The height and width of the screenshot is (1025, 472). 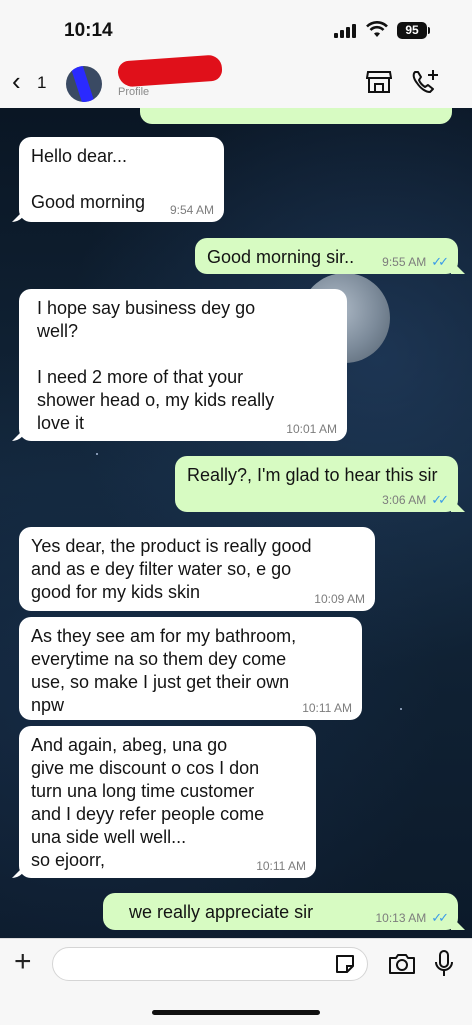 What do you see at coordinates (379, 82) in the screenshot?
I see `store-icon` at bounding box center [379, 82].